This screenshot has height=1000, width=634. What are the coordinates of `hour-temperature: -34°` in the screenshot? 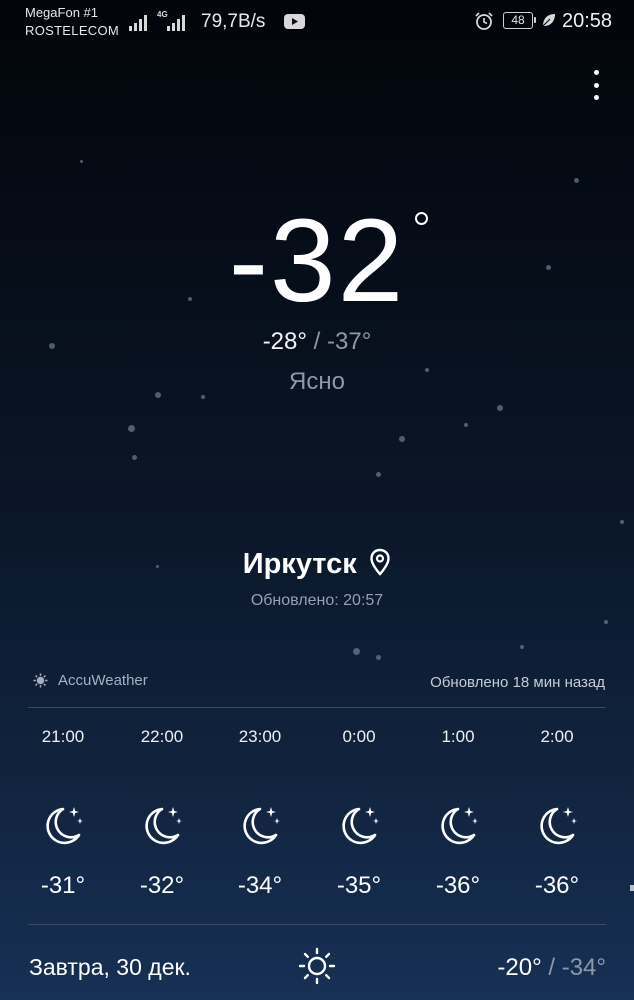 It's located at (260, 885).